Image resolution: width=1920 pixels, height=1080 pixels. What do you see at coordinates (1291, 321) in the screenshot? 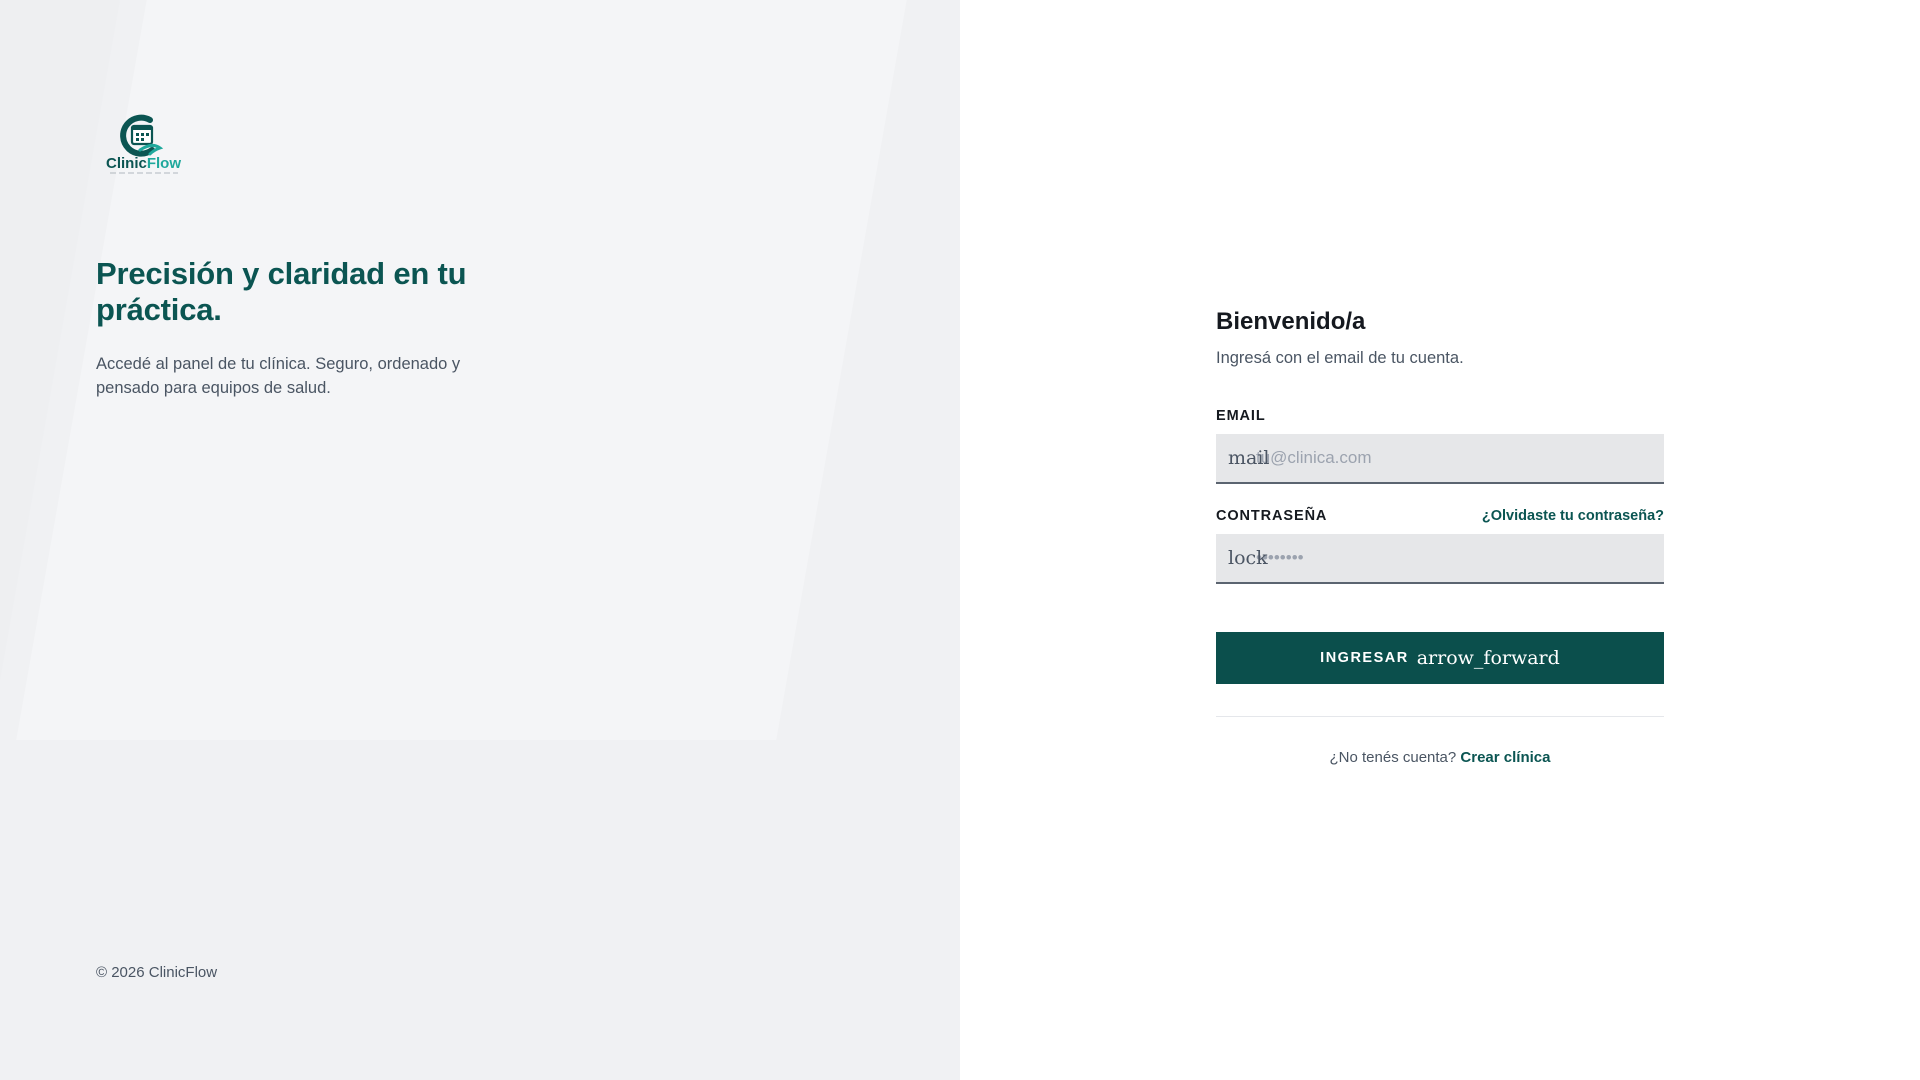
I see `welcome-title: Bienvenido/a` at bounding box center [1291, 321].